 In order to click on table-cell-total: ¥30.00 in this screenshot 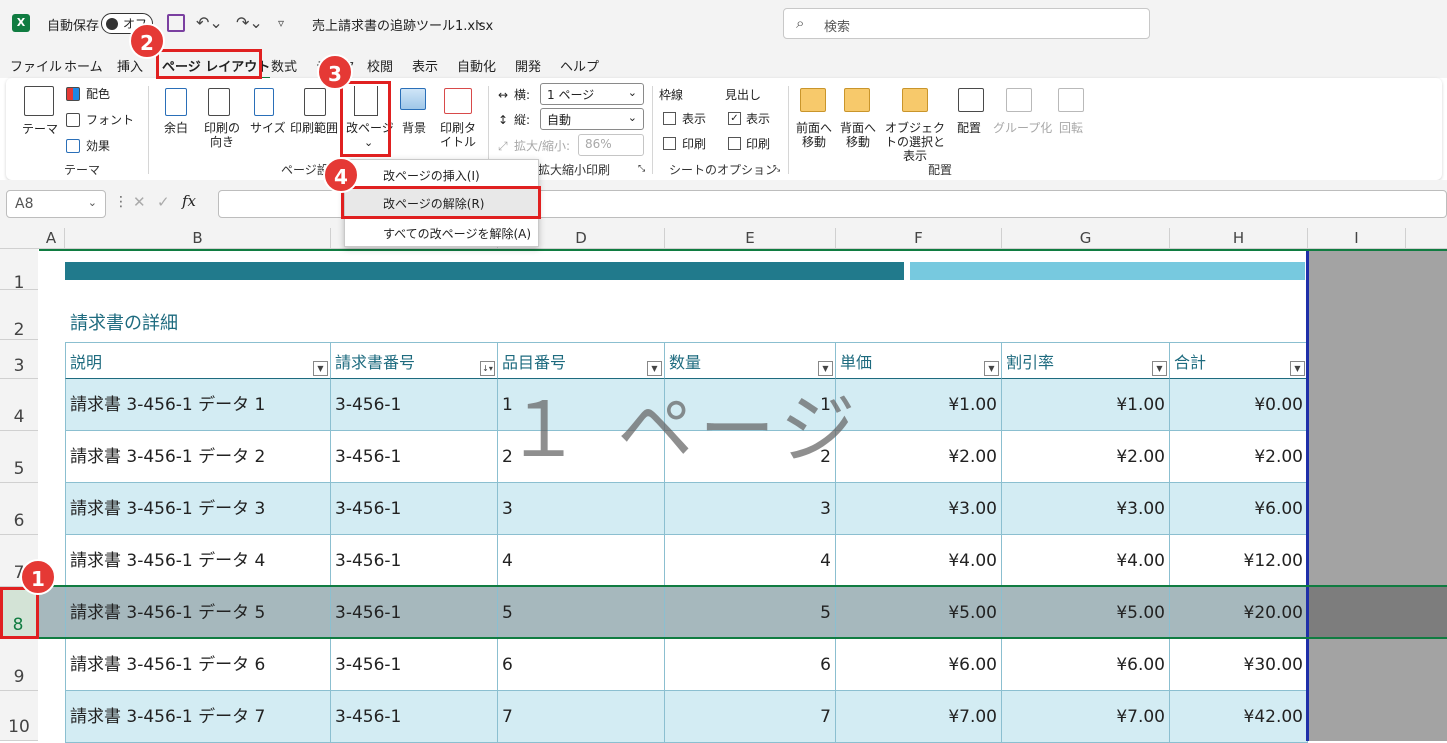, I will do `click(1239, 665)`.